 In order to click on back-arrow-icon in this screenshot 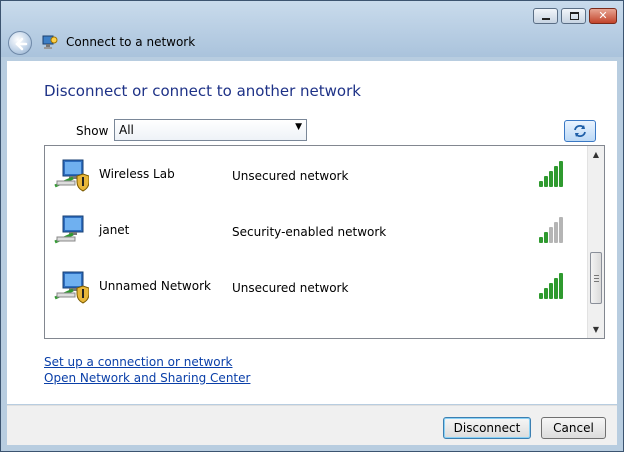, I will do `click(21, 44)`.